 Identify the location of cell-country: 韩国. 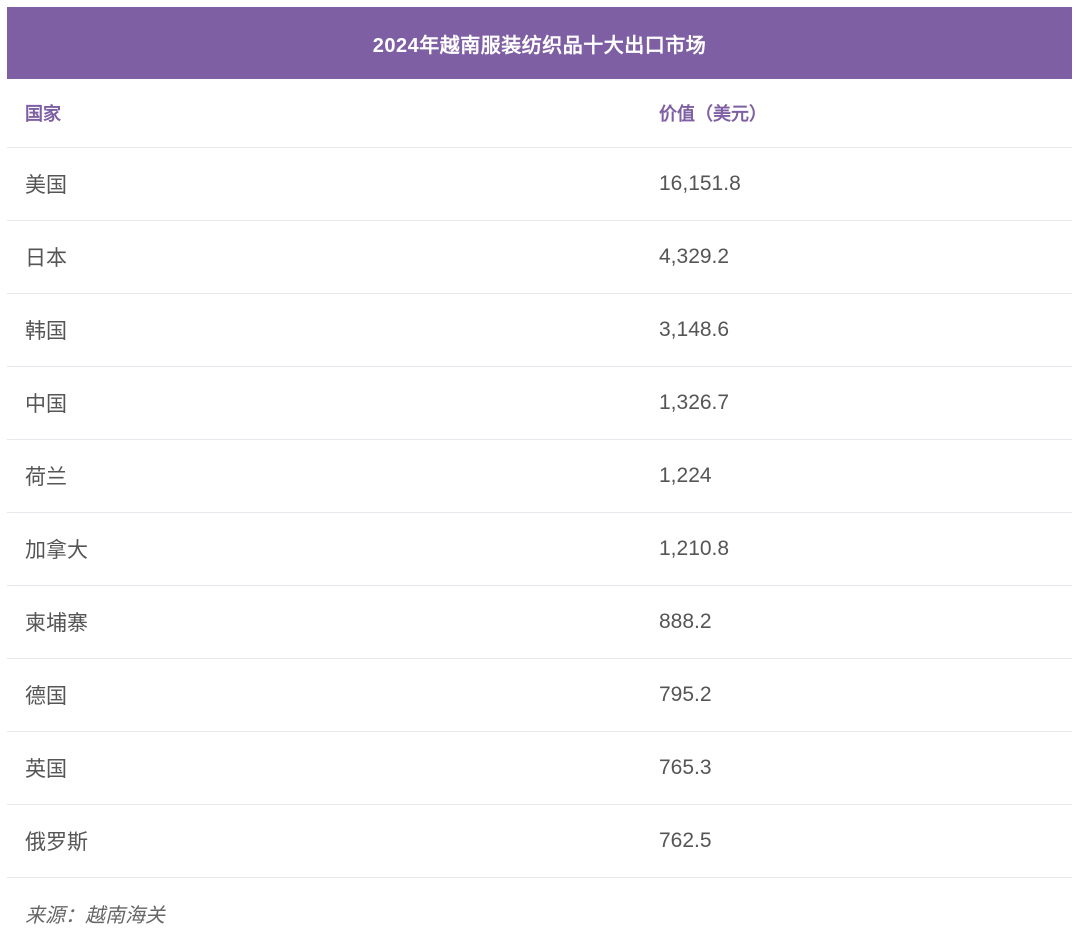
(46, 331).